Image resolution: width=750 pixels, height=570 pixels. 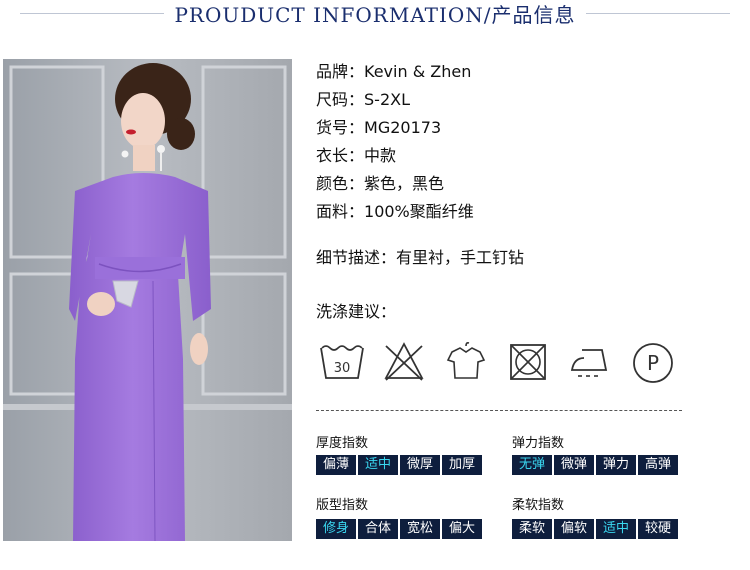 What do you see at coordinates (420, 529) in the screenshot?
I see `fit-option: 宽松` at bounding box center [420, 529].